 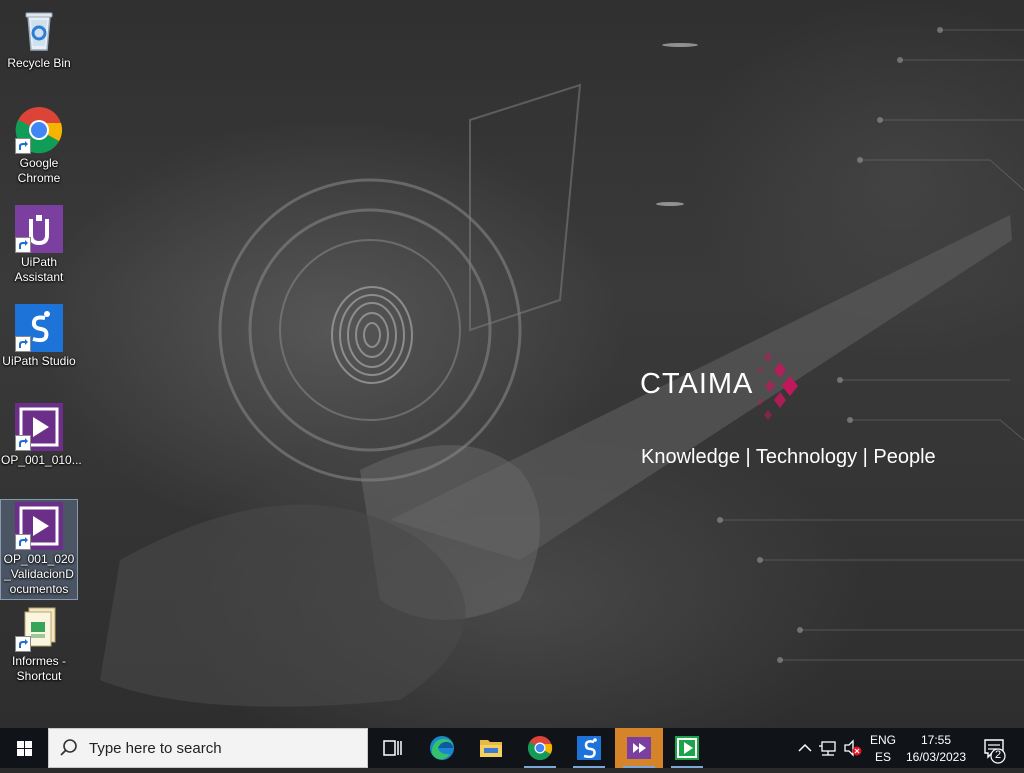 I want to click on clock-date: 16/03/2023, so click(x=936, y=757).